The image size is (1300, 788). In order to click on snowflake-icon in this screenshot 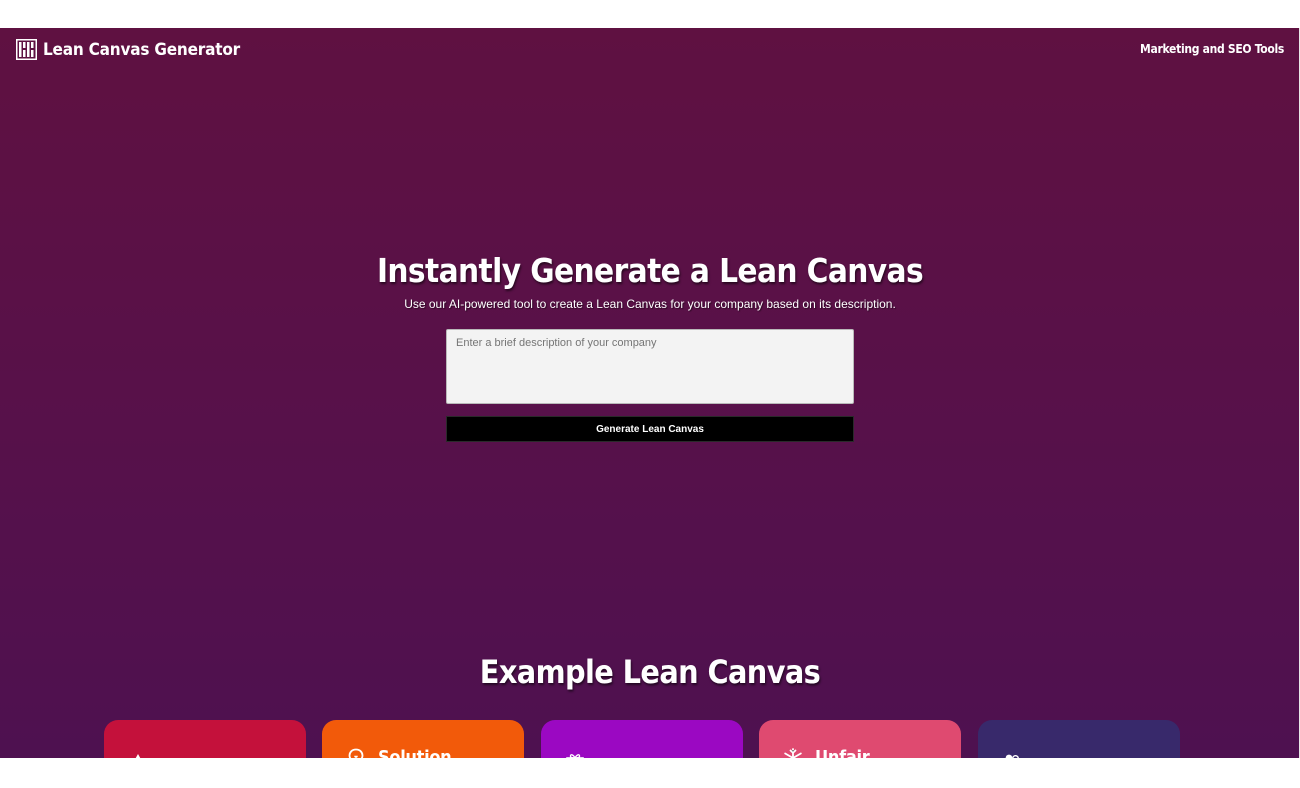, I will do `click(793, 753)`.